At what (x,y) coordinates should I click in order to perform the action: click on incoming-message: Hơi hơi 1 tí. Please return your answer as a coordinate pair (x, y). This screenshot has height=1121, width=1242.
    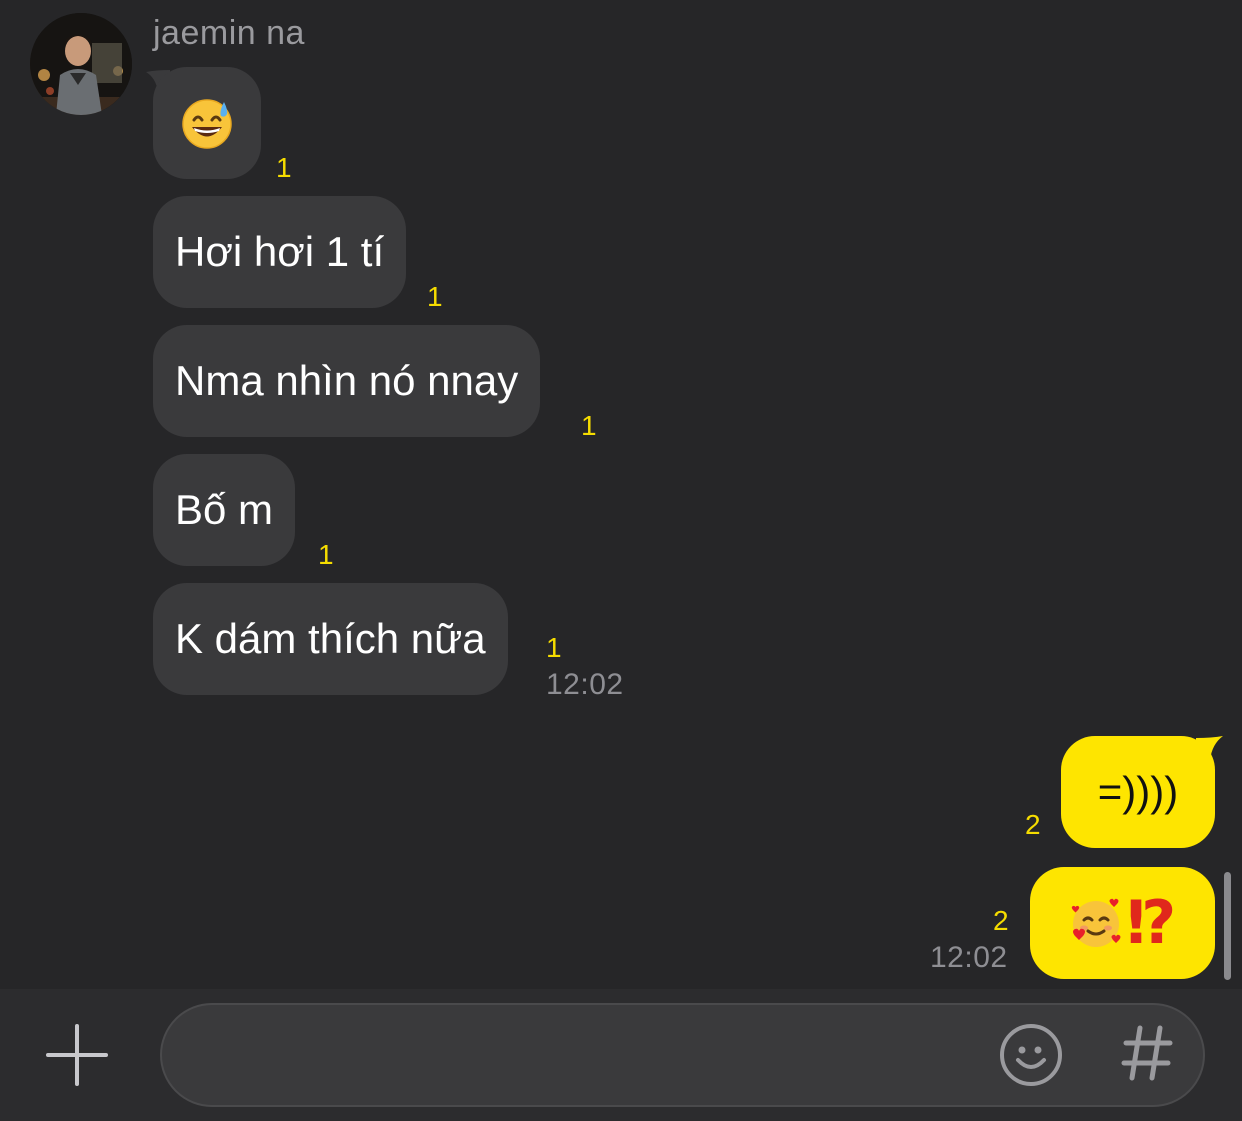
    Looking at the image, I should click on (280, 252).